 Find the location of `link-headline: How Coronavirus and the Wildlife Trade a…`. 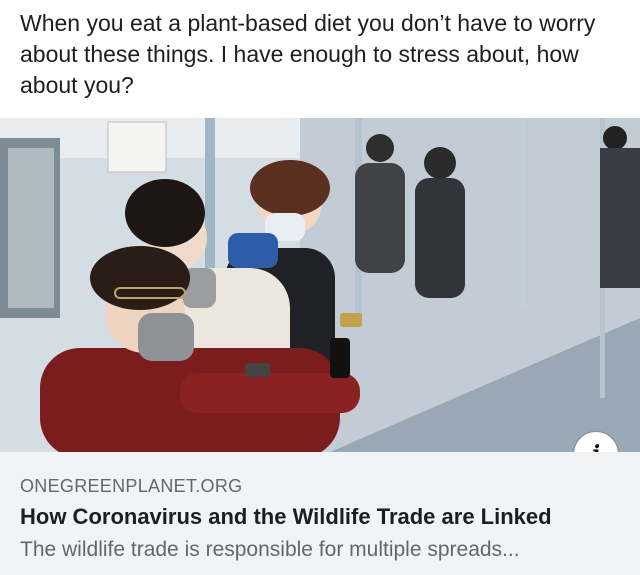

link-headline: How Coronavirus and the Wildlife Trade a… is located at coordinates (325, 517).